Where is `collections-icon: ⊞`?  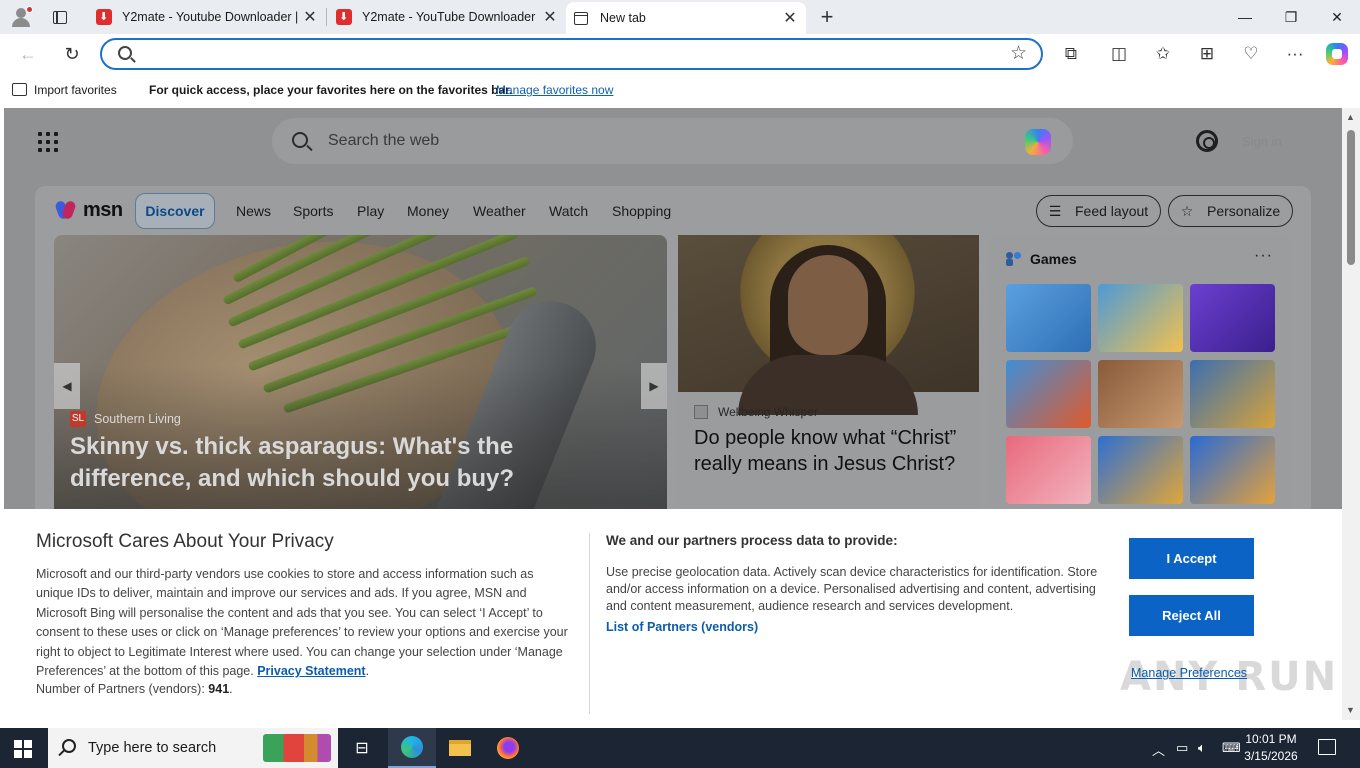 collections-icon: ⊞ is located at coordinates (1207, 54).